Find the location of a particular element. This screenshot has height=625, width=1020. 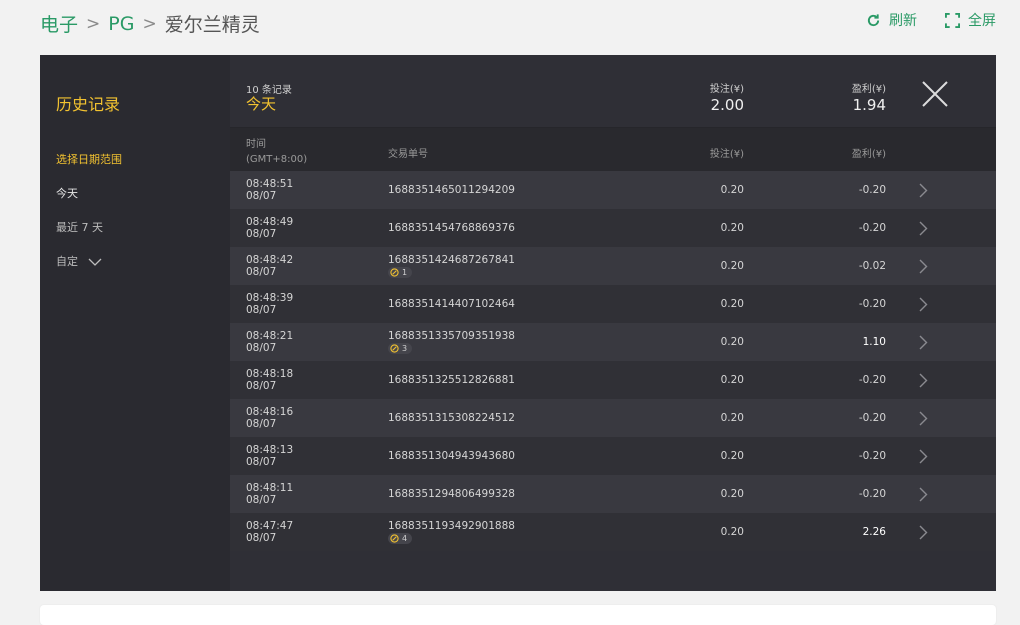

row-transaction-id: 1688351325512826881 is located at coordinates (451, 380).